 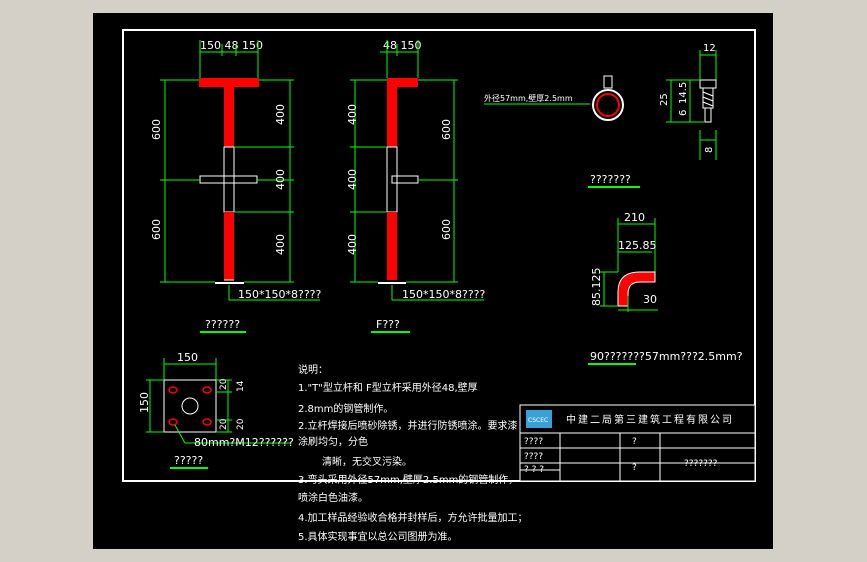 What do you see at coordinates (229, 82) in the screenshot?
I see `t-post-crossbar` at bounding box center [229, 82].